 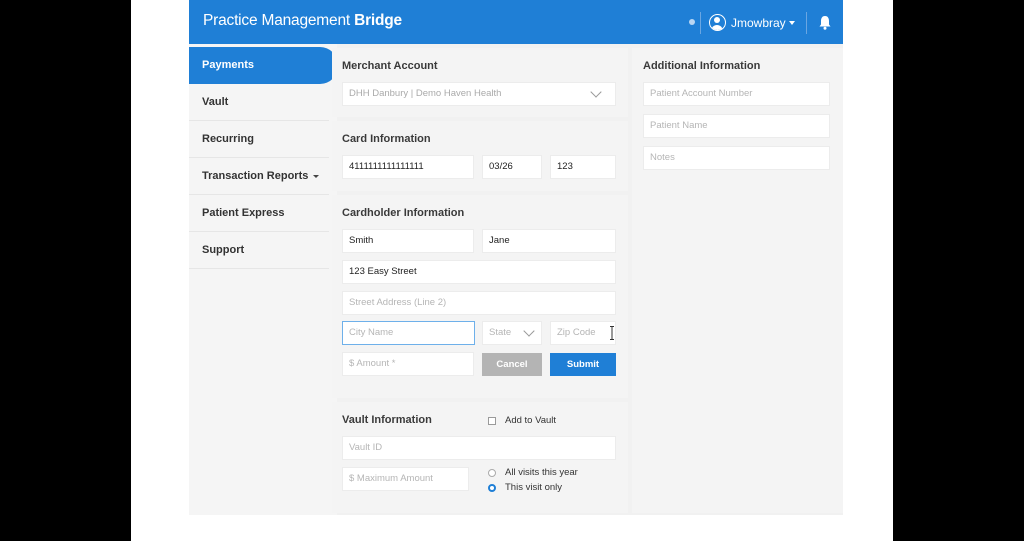 What do you see at coordinates (263, 250) in the screenshot?
I see `sidebar-item-support: Support` at bounding box center [263, 250].